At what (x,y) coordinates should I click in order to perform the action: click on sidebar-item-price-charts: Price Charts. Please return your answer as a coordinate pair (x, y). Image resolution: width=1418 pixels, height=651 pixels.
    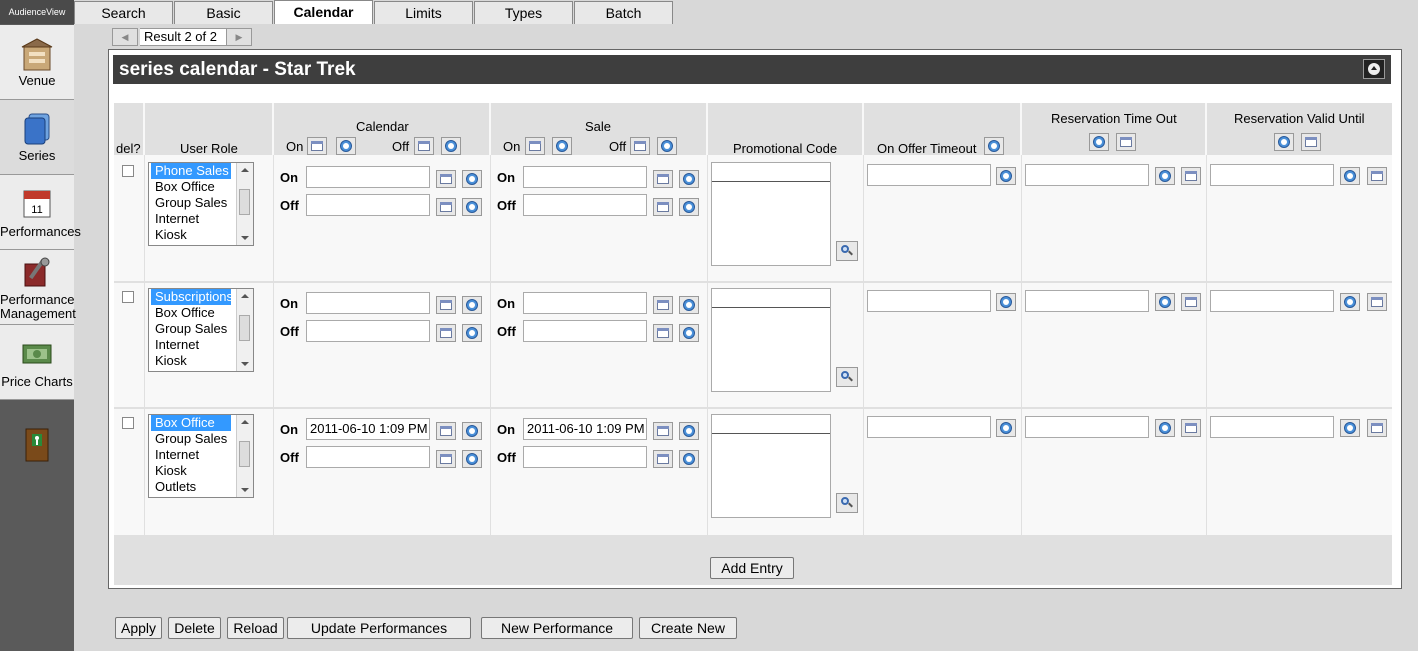
    Looking at the image, I should click on (37, 362).